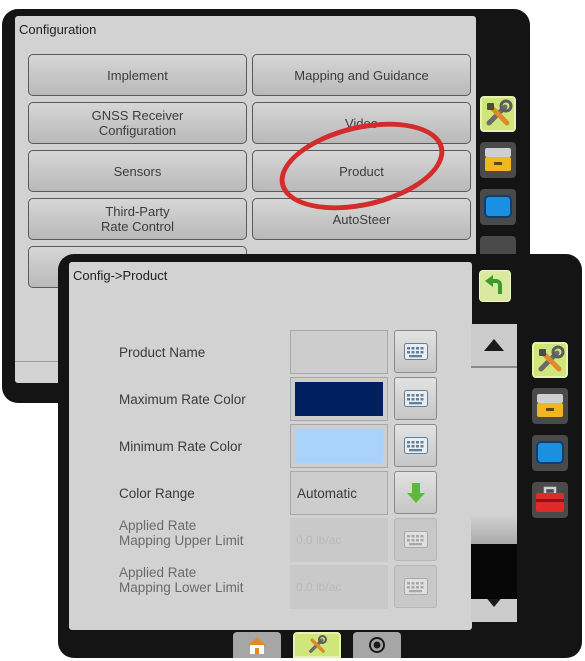 Image resolution: width=585 pixels, height=661 pixels. What do you see at coordinates (361, 75) in the screenshot?
I see `mapping-guidance-button: Mapping and Guidance` at bounding box center [361, 75].